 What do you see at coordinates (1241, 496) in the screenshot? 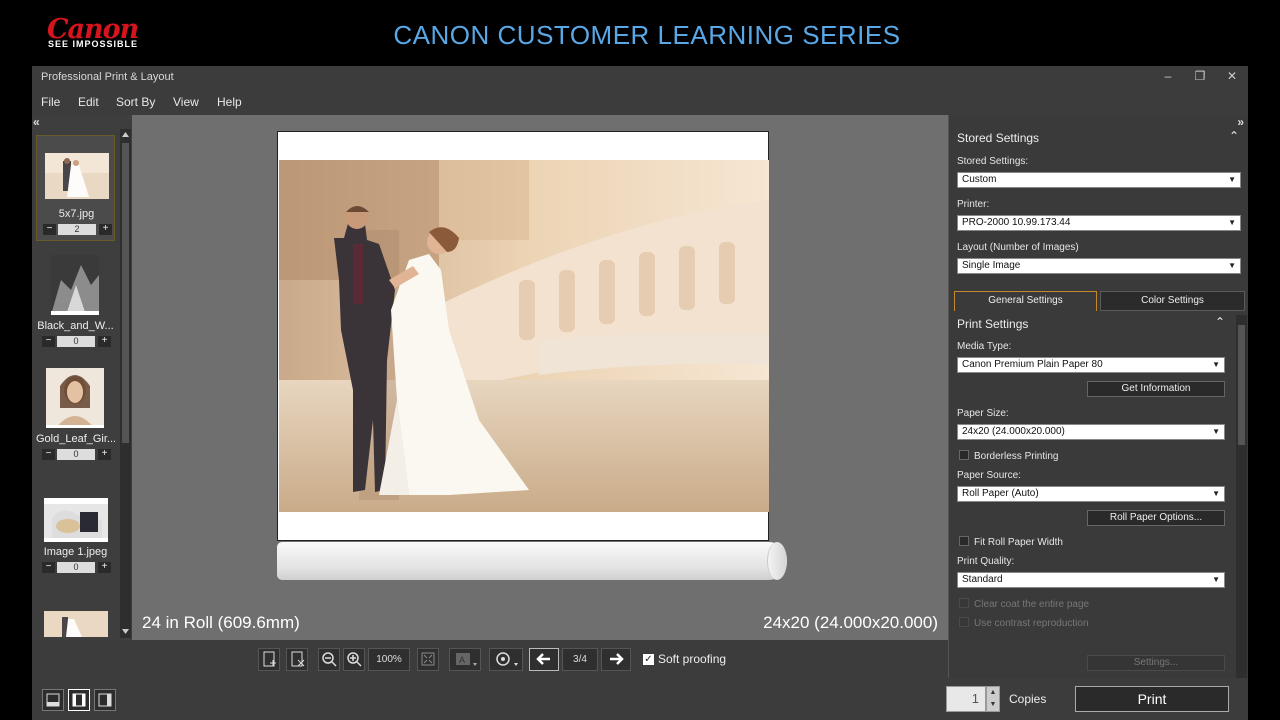
I see `settings-scrollbar` at bounding box center [1241, 496].